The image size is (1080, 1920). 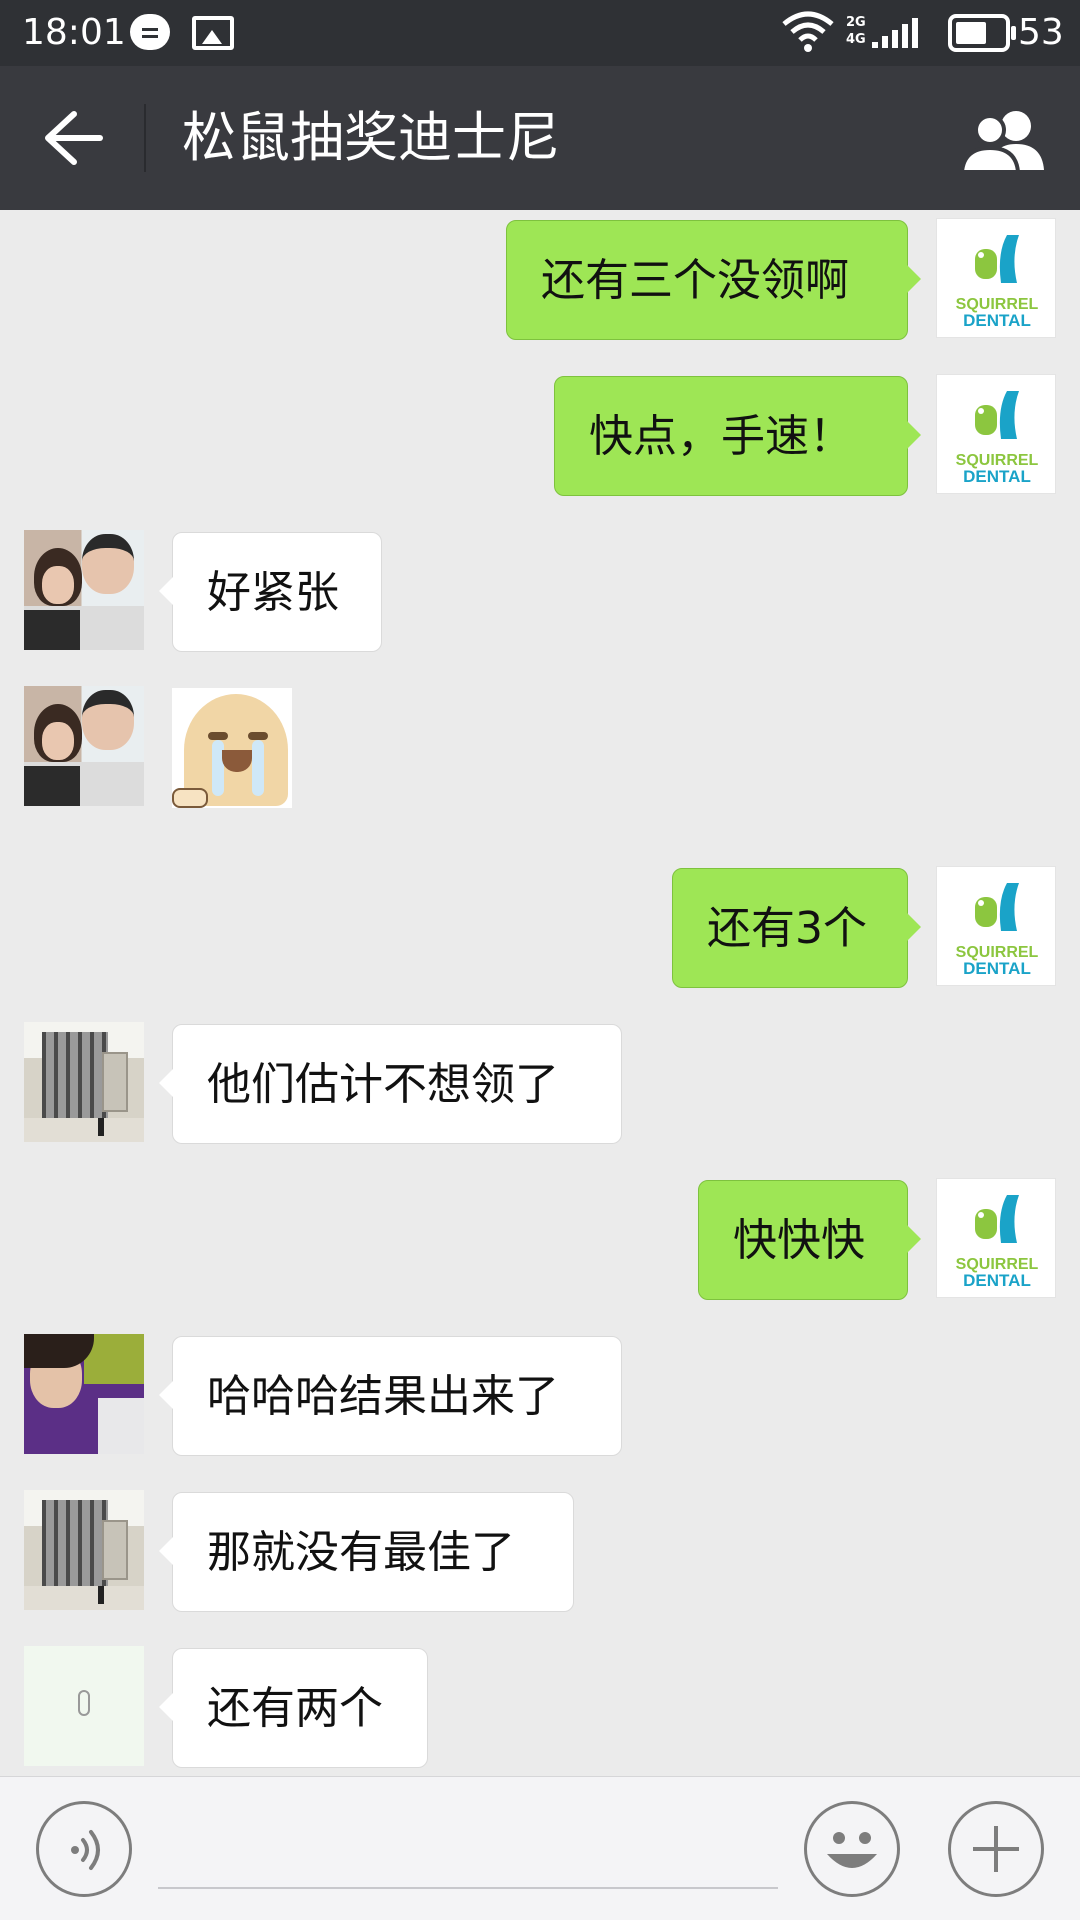 What do you see at coordinates (996, 1849) in the screenshot?
I see `plus-icon` at bounding box center [996, 1849].